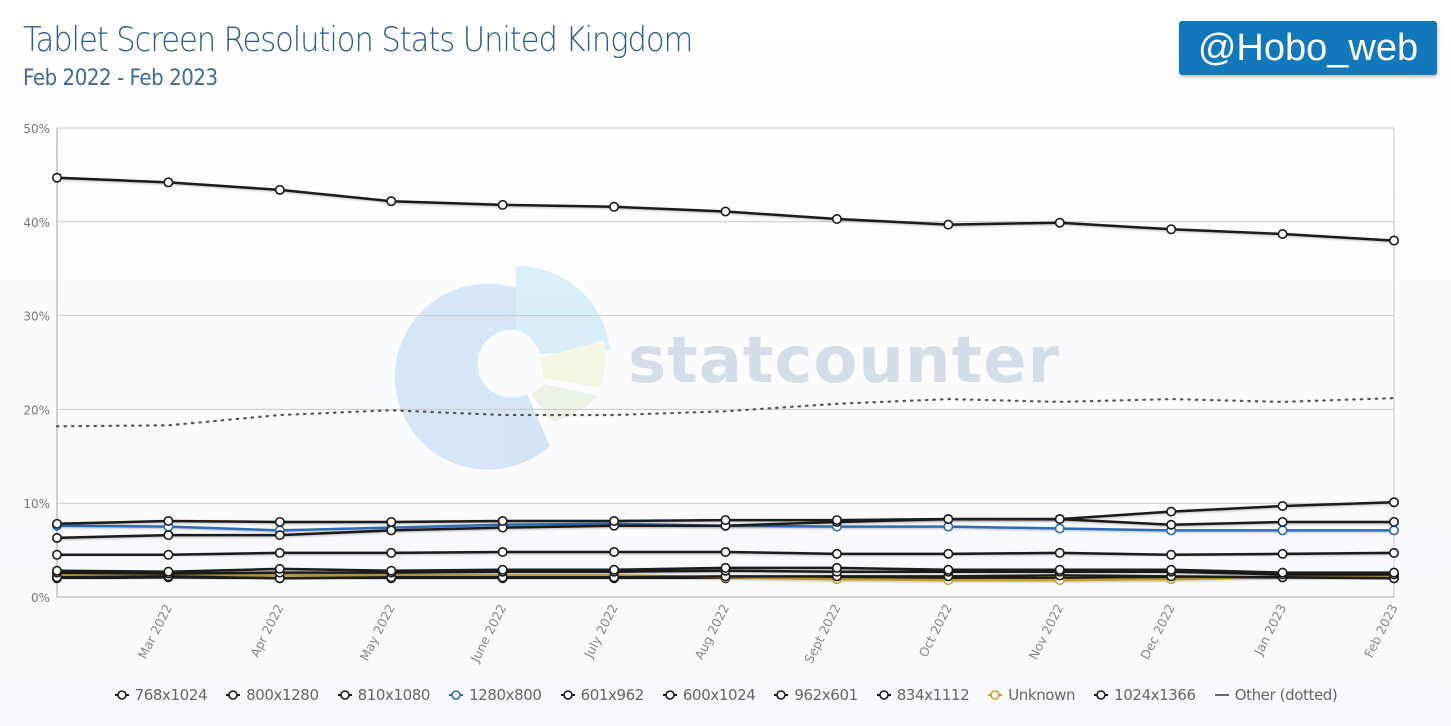 Image resolution: width=1451 pixels, height=726 pixels. What do you see at coordinates (161, 695) in the screenshot?
I see `legend-item: 768x1024` at bounding box center [161, 695].